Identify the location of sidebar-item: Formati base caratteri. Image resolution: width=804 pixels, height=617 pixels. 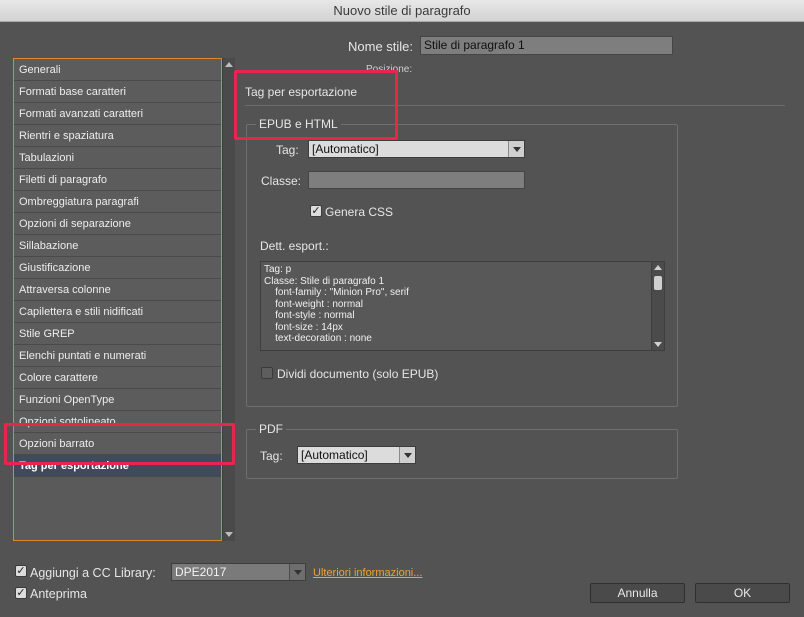
(117, 92).